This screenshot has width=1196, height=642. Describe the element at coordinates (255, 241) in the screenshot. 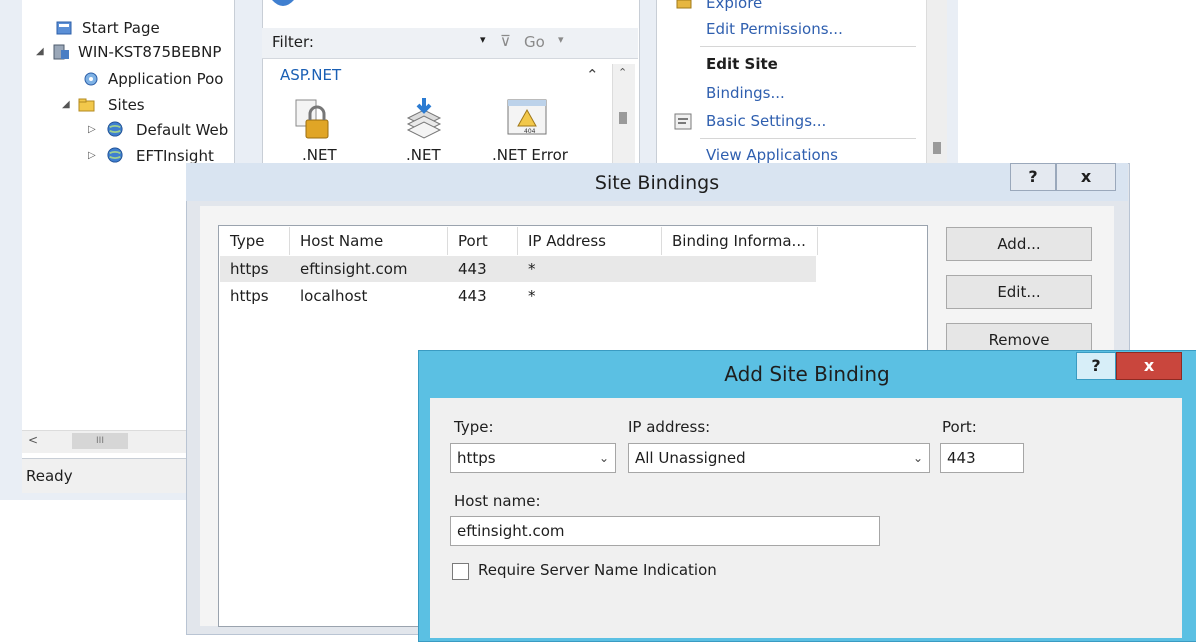

I see `column-header-type: Type` at that location.